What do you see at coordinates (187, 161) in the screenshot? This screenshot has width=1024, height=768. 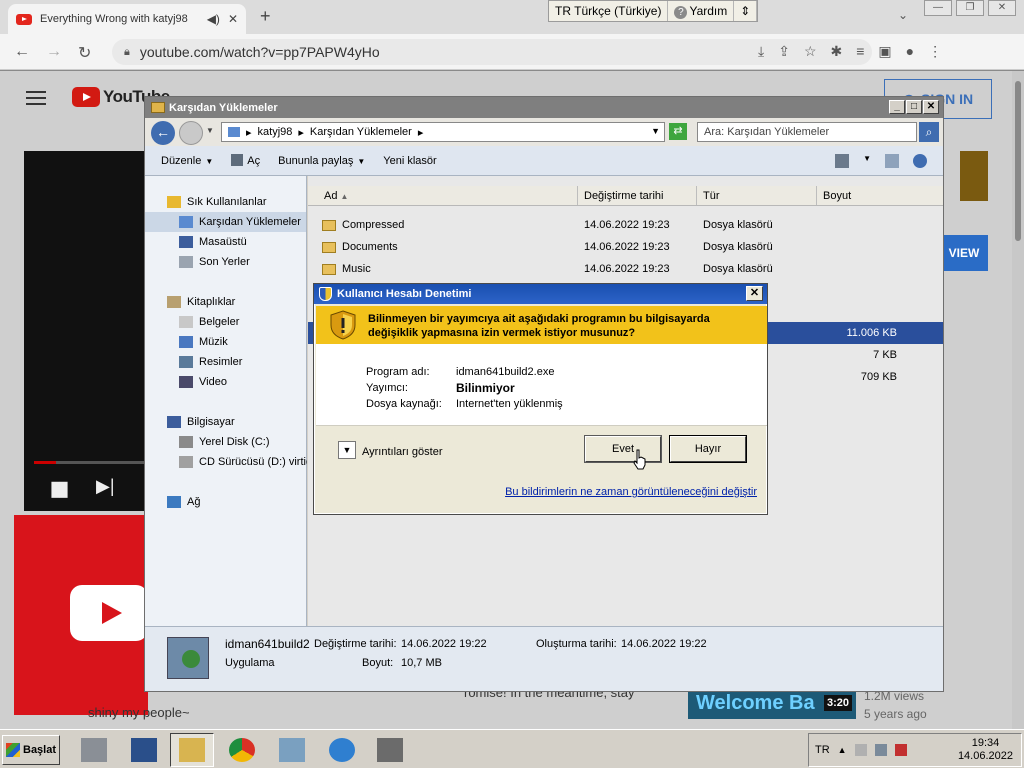 I see `organize-button: Düzenle ▼` at bounding box center [187, 161].